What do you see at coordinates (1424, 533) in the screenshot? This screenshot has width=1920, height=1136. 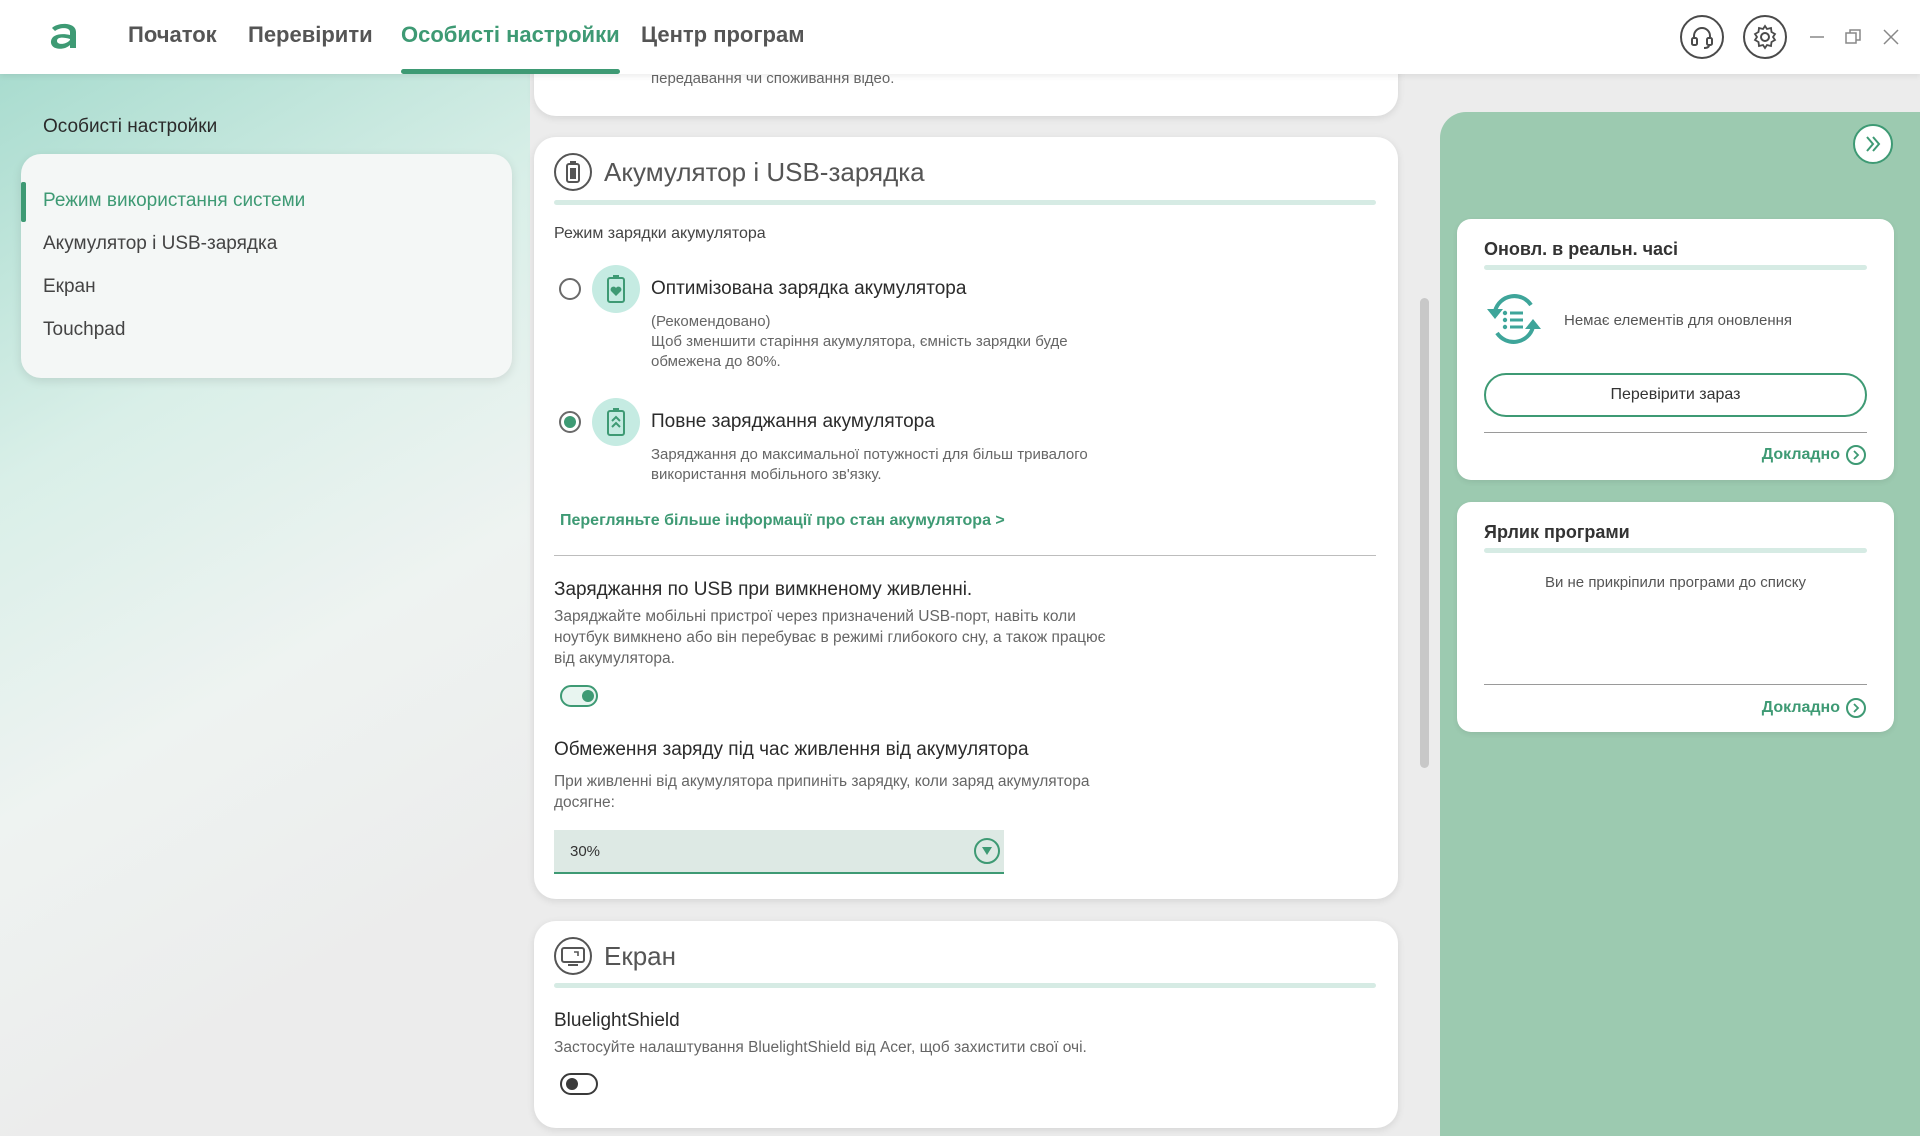 I see `content-scrollbar` at bounding box center [1424, 533].